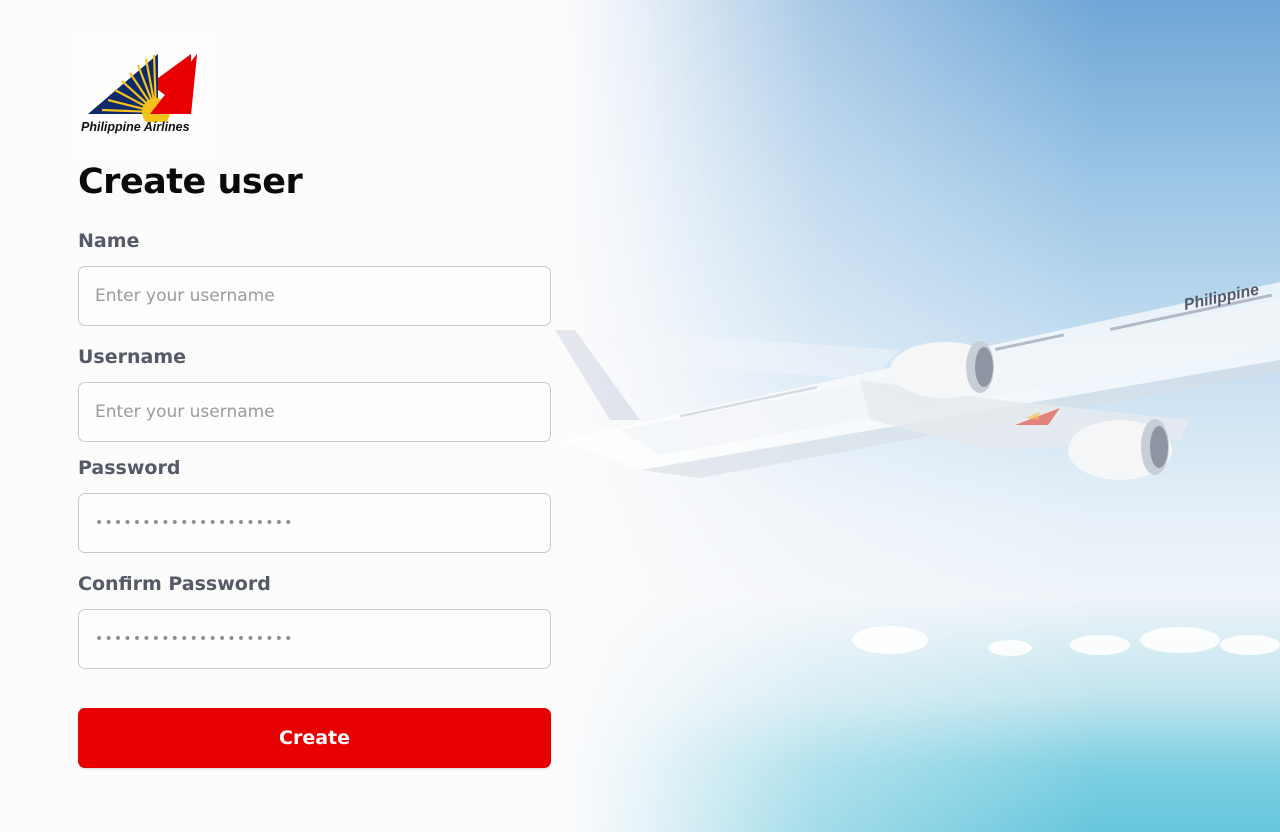 This screenshot has height=832, width=1280. Describe the element at coordinates (314, 296) in the screenshot. I see `name-input` at that location.